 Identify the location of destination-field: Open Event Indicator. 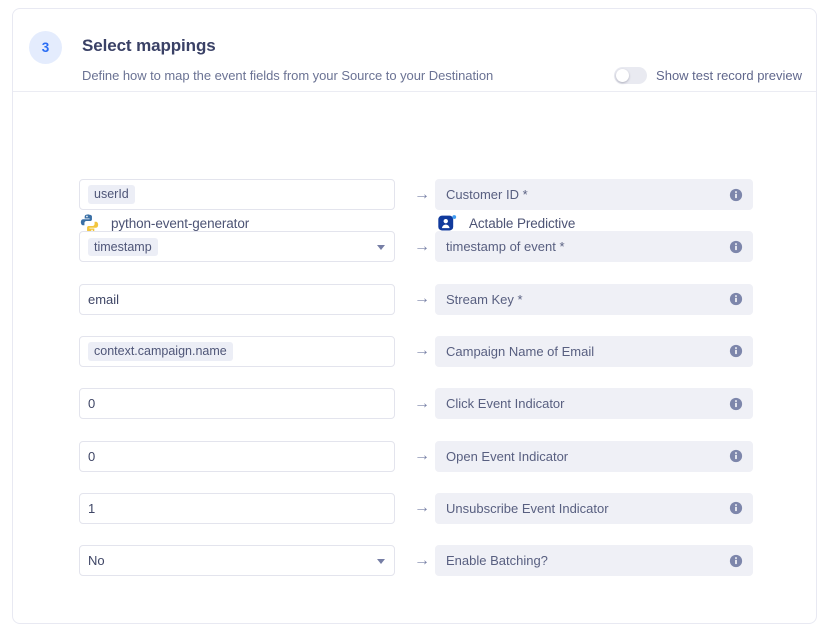
(594, 456).